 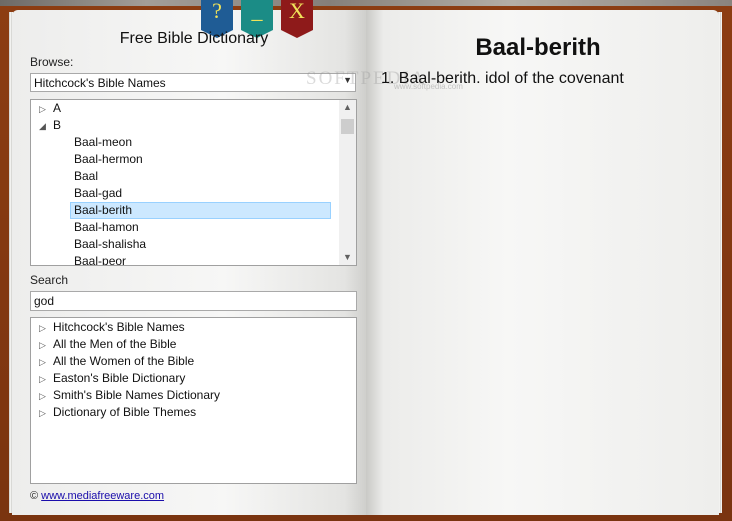 I want to click on result-item-label: Dictionary of Bible Themes, so click(x=125, y=412).